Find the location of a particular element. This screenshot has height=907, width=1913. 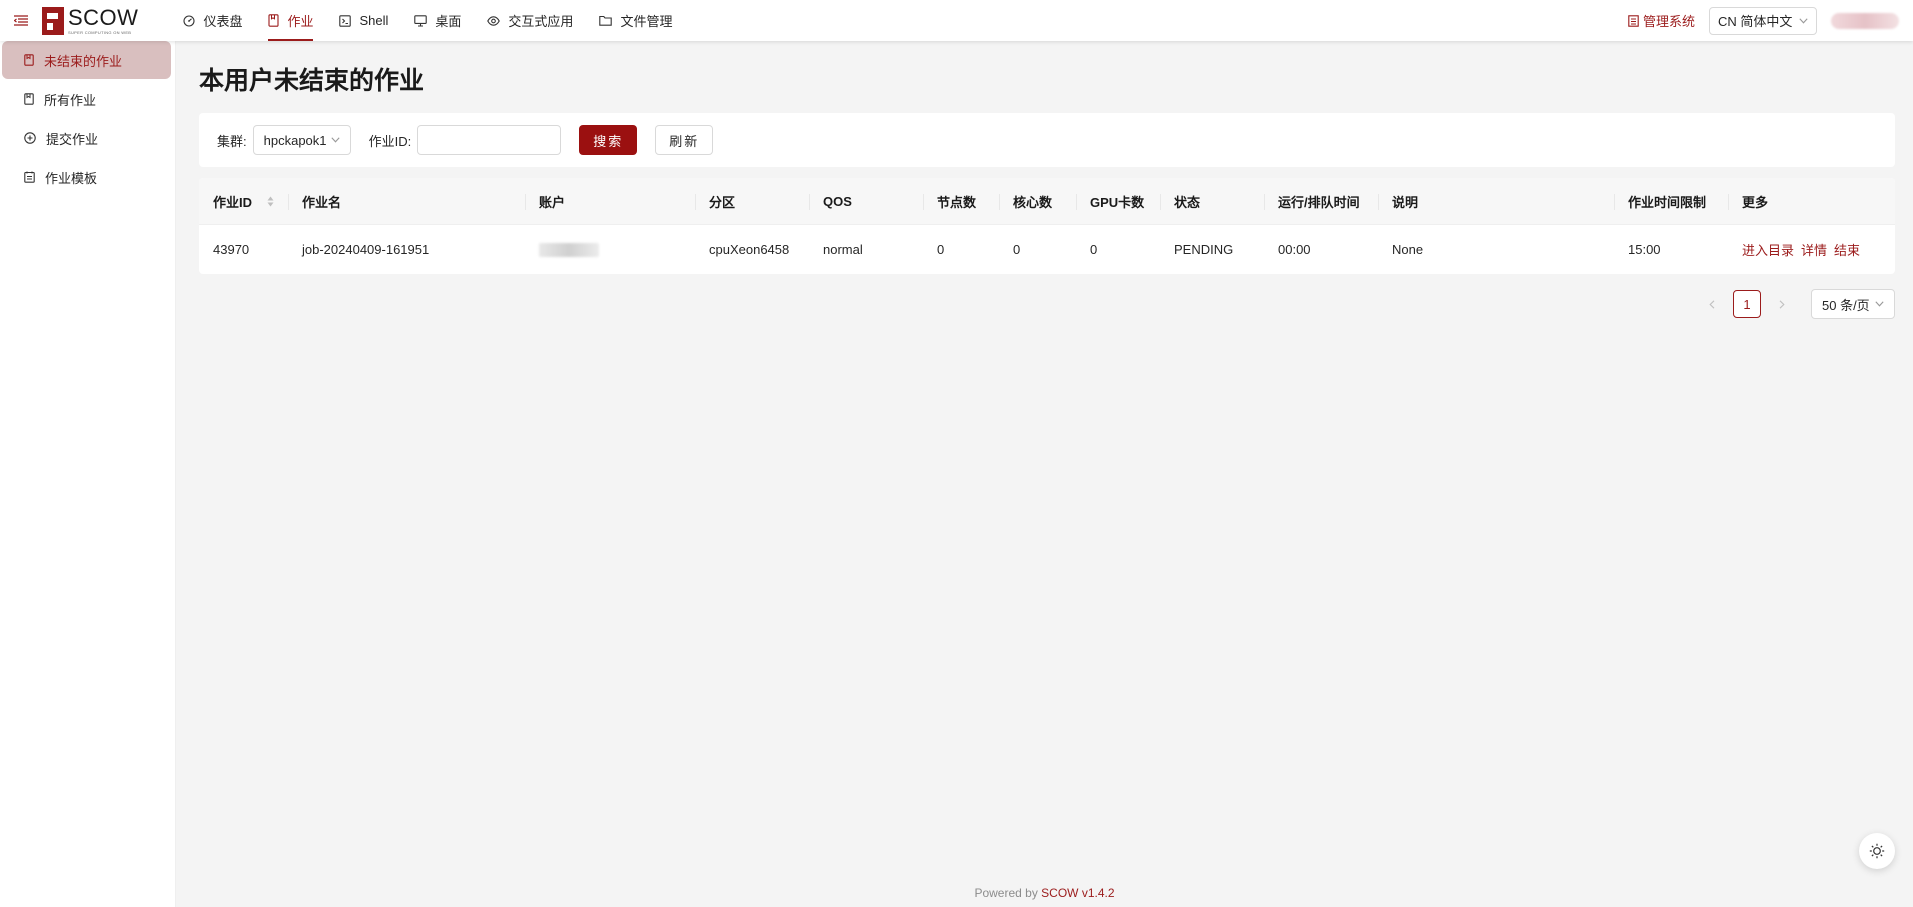

column-header-reason: 说明 is located at coordinates (1496, 201).